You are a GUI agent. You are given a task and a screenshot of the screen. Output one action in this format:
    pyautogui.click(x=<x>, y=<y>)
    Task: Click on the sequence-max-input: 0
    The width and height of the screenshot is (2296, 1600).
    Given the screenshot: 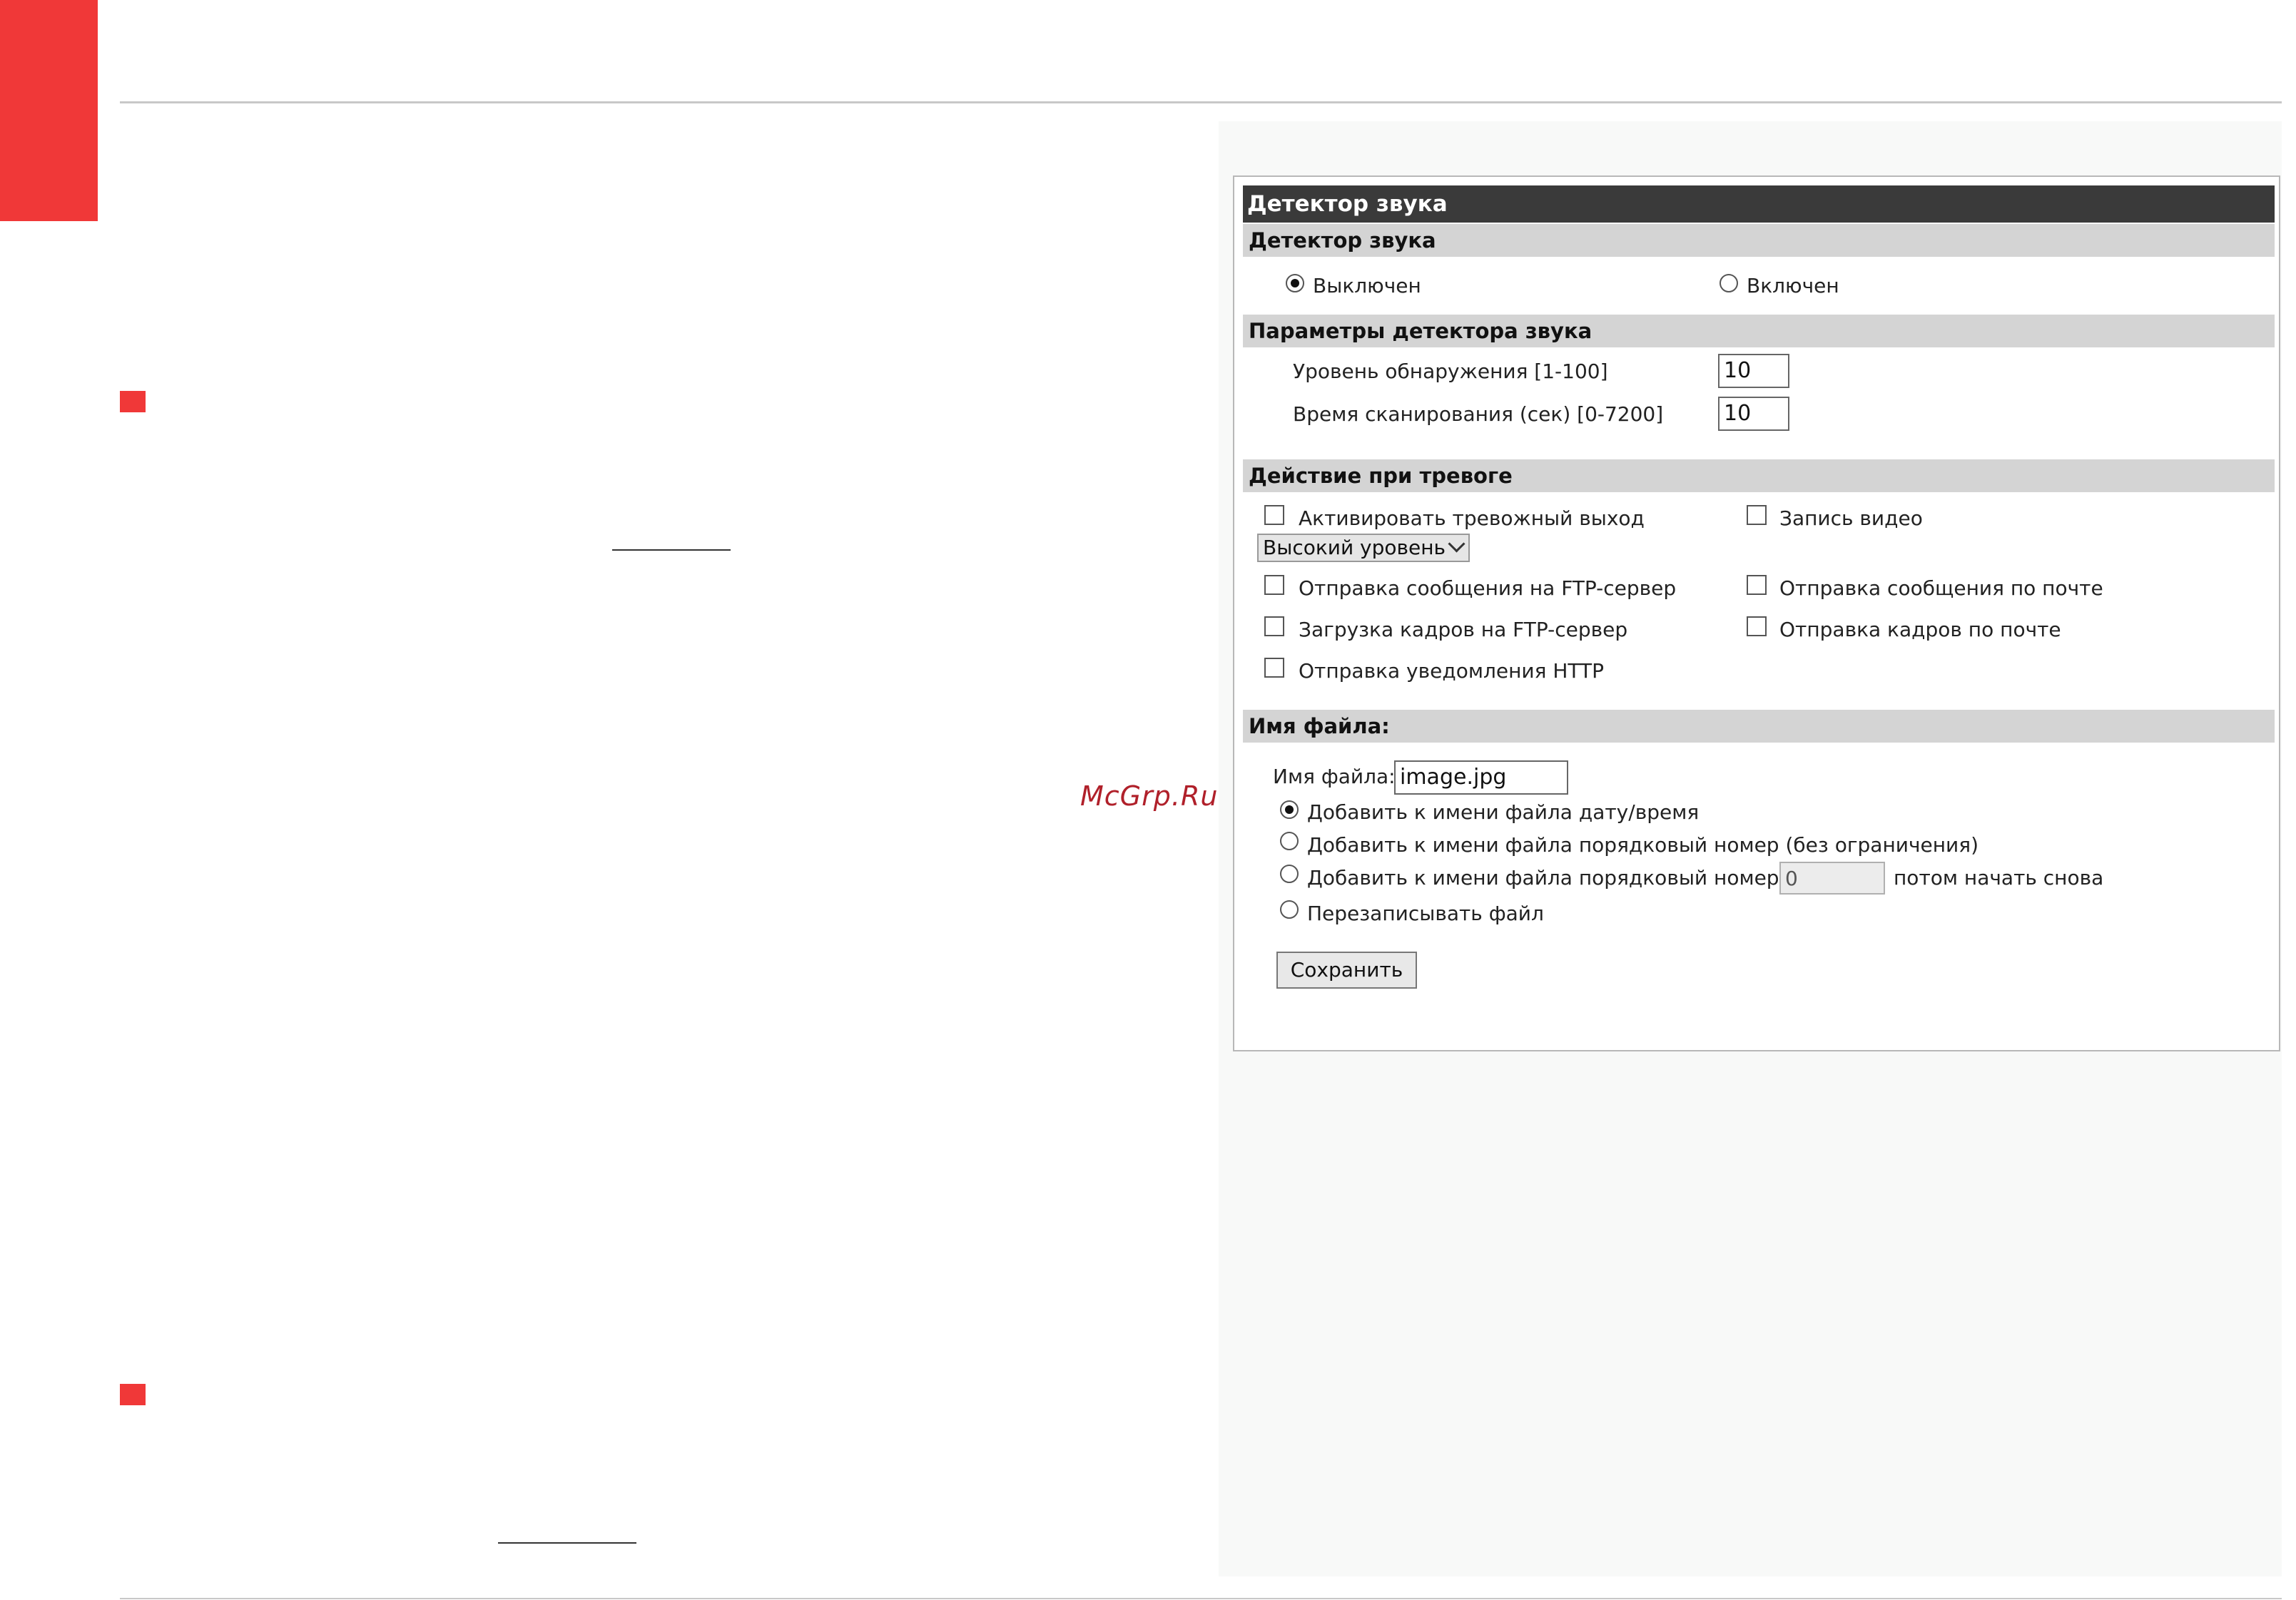 What is the action you would take?
    pyautogui.click(x=1832, y=879)
    